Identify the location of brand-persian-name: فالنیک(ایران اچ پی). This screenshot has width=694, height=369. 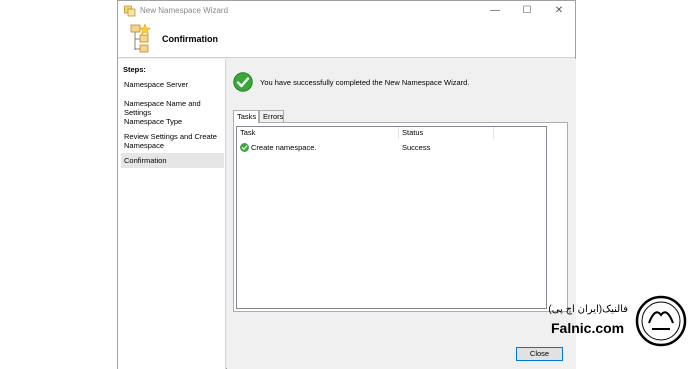
(588, 309).